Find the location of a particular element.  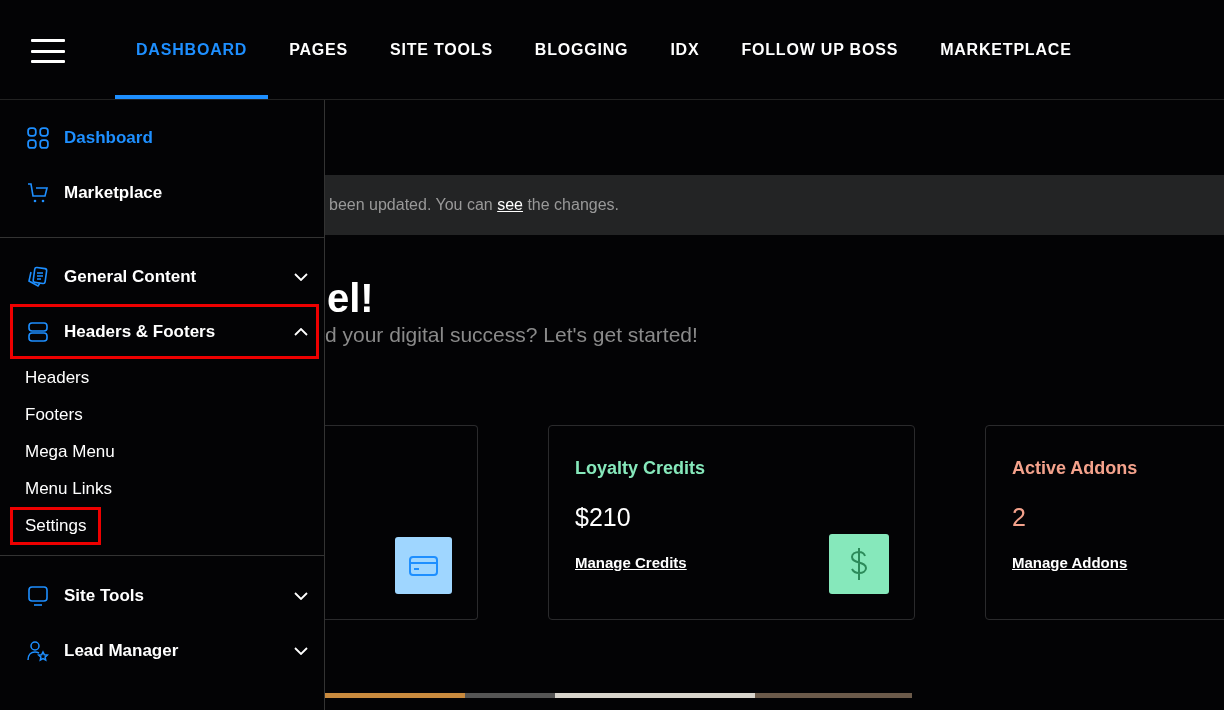

sidebar-item: Site Tools is located at coordinates (164, 595).